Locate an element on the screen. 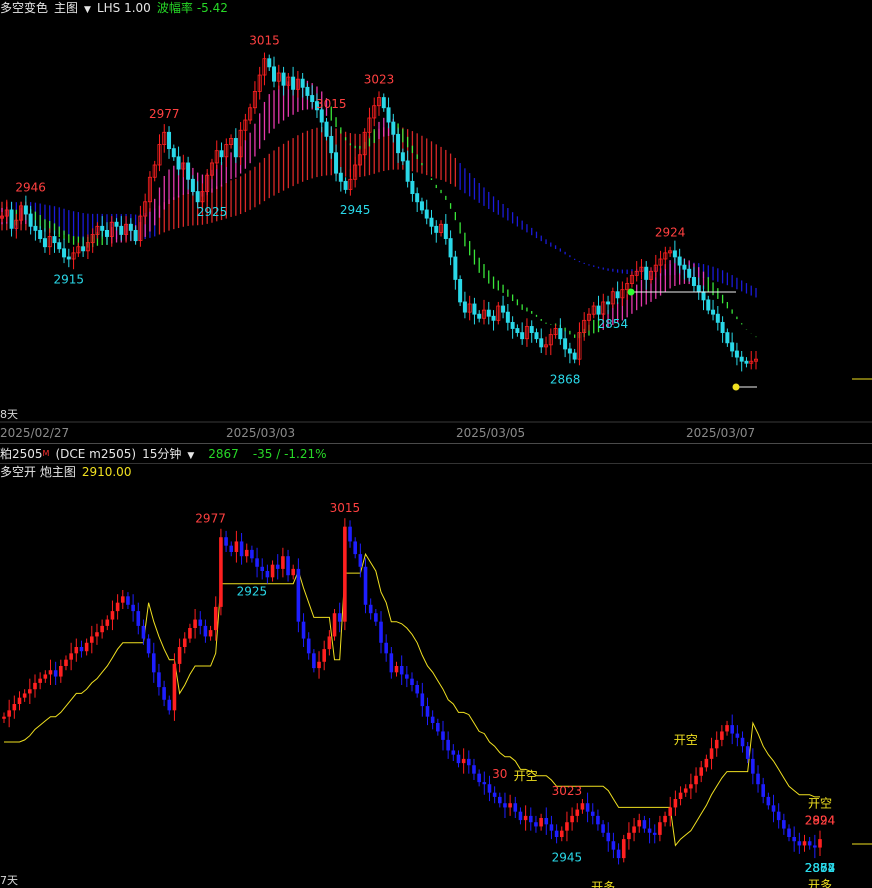  bottom-quote-header: 粕2505M (DCE m2505) 15分钟 ▼ 2867 -35 / -1.21% is located at coordinates (166, 454).